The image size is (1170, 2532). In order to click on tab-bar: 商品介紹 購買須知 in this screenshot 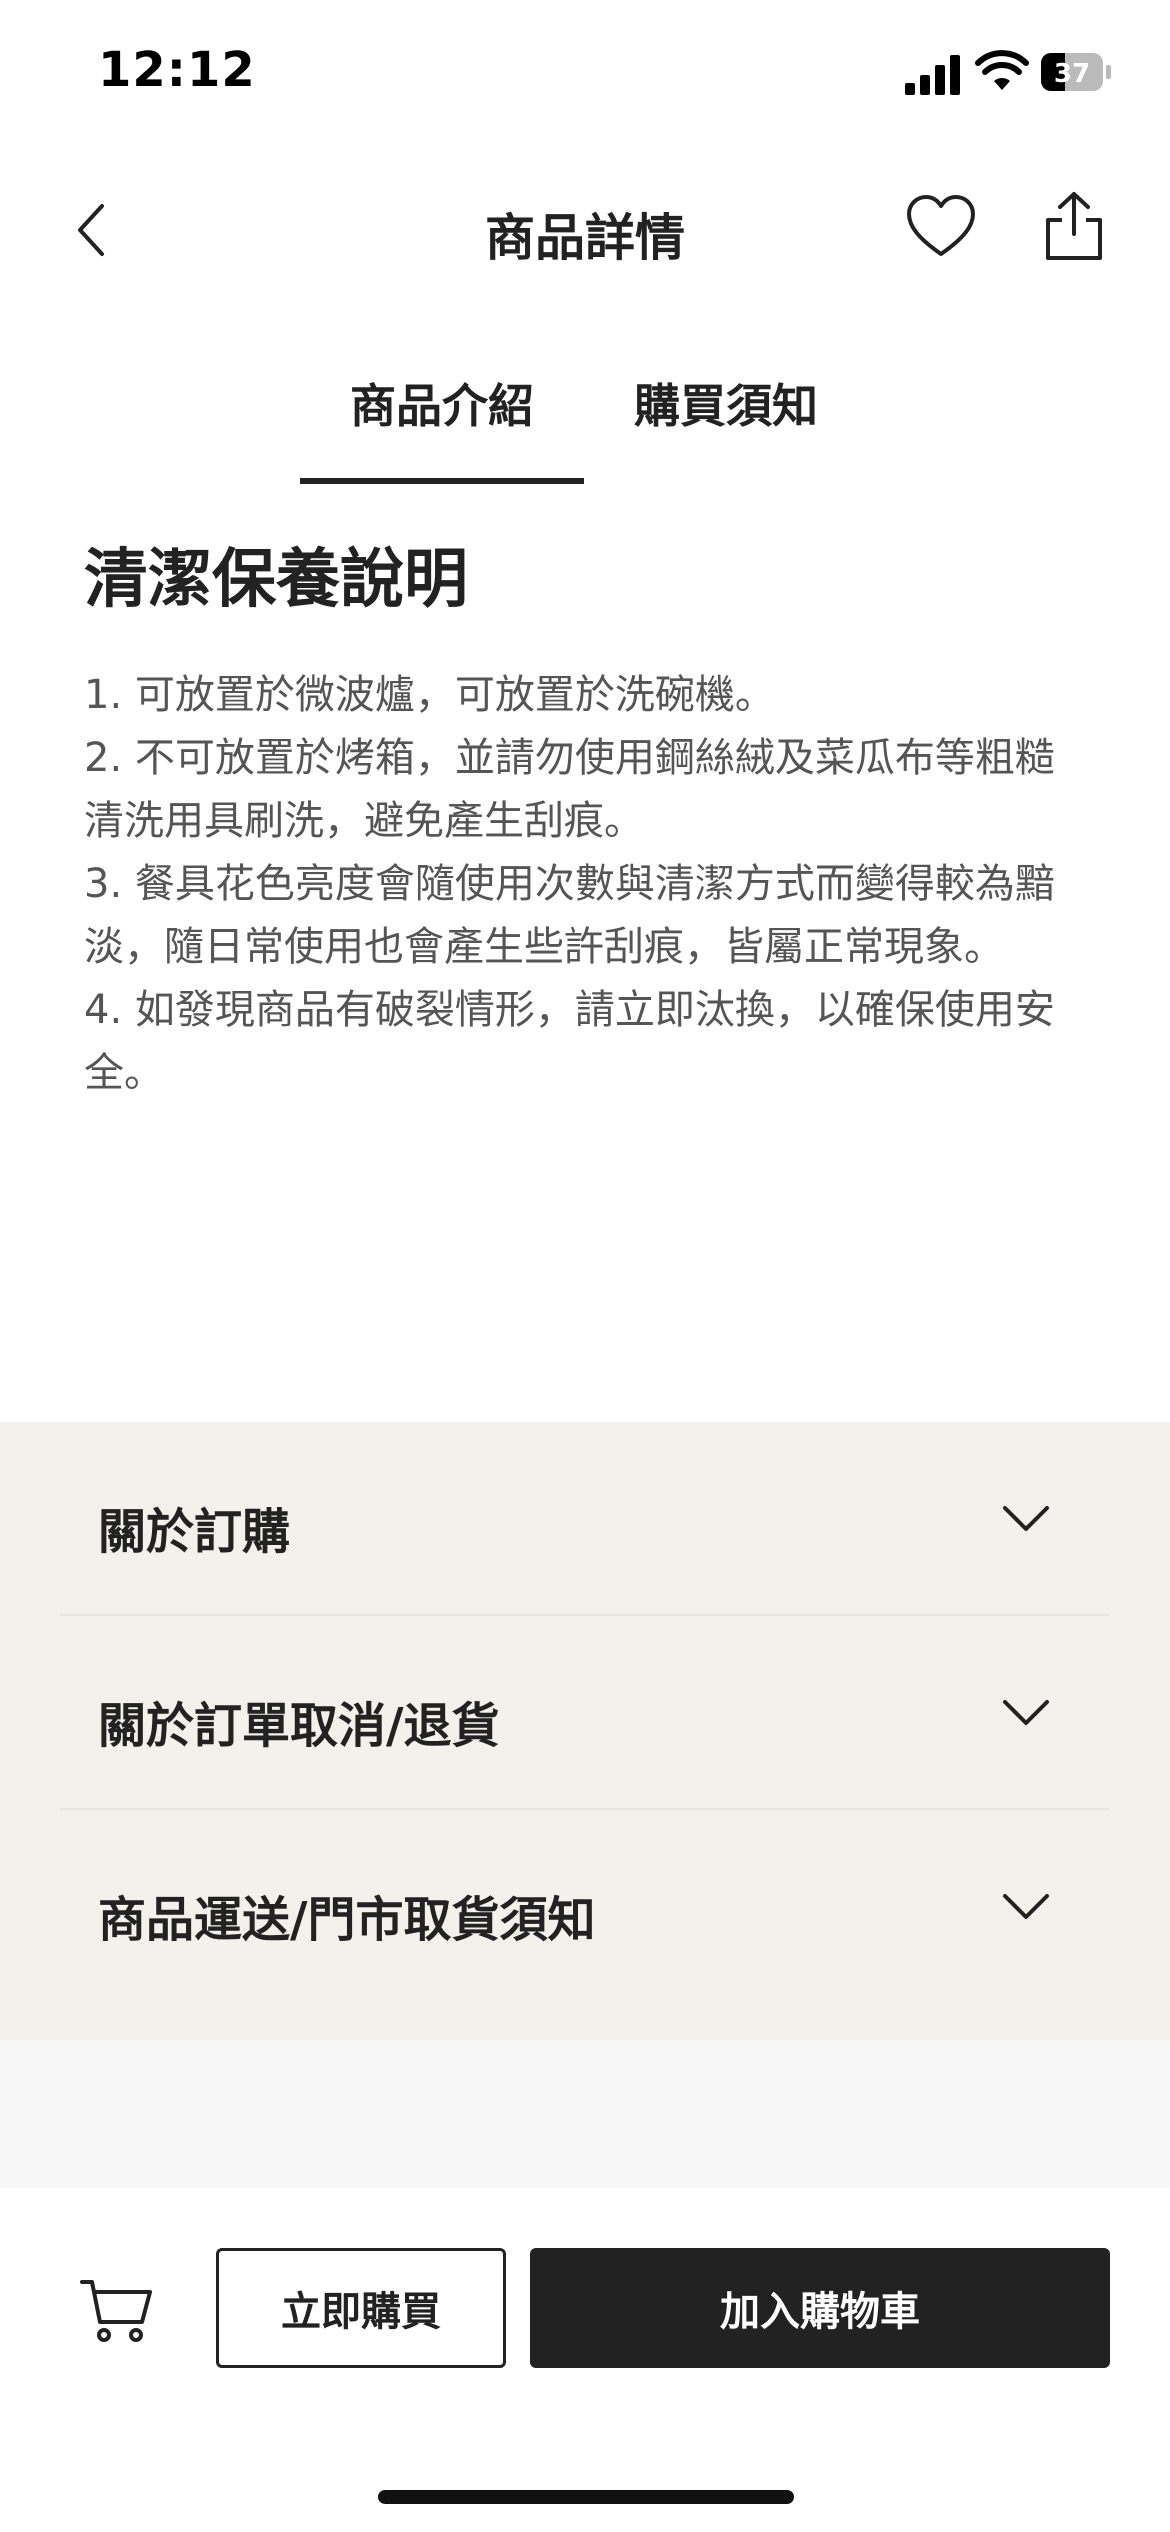, I will do `click(585, 418)`.